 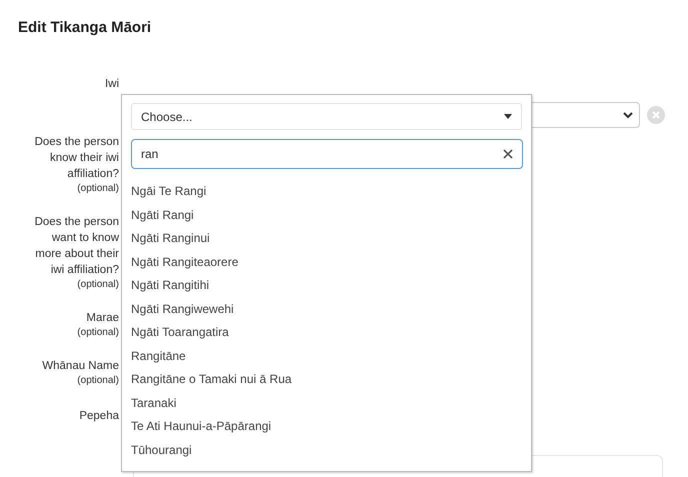 I want to click on dropdown-option: Rangitāne, so click(x=211, y=356).